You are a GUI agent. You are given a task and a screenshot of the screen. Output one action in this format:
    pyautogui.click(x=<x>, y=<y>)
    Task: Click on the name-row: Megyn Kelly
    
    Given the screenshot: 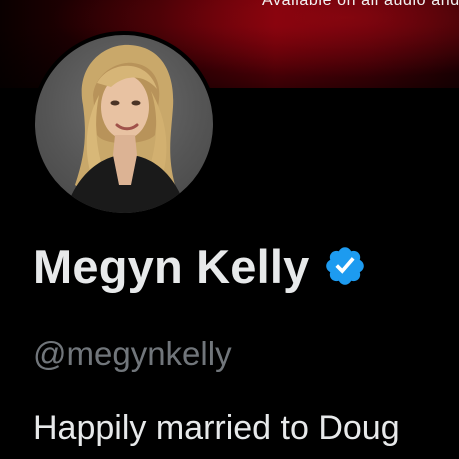 What is the action you would take?
    pyautogui.click(x=200, y=266)
    